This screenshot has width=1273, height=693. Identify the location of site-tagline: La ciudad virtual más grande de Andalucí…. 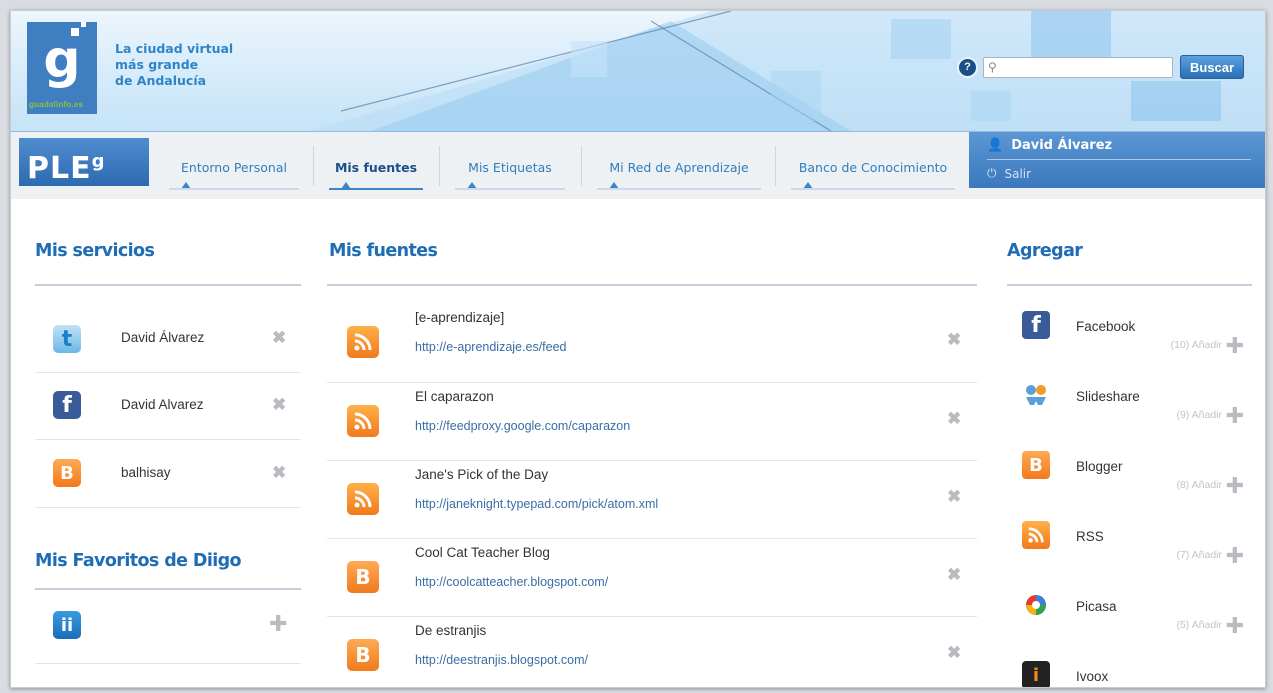
(174, 65).